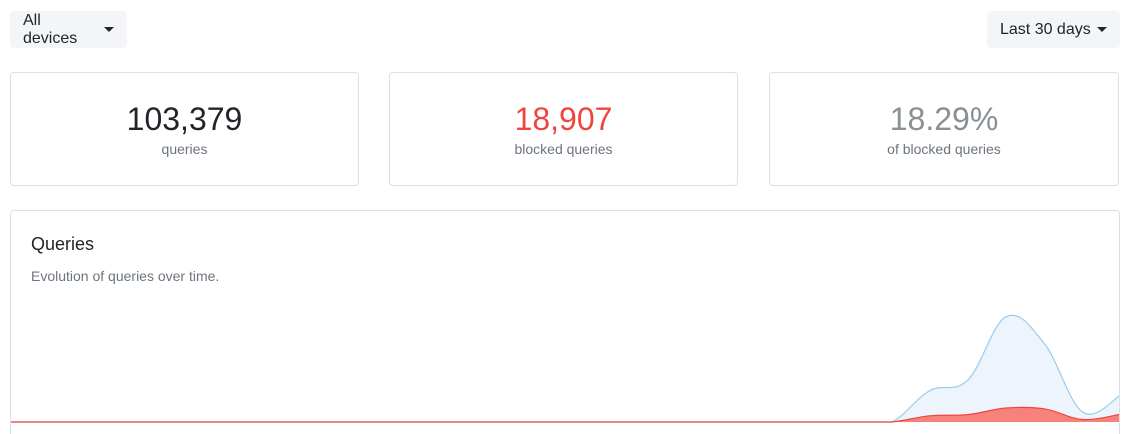 This screenshot has width=1131, height=434. What do you see at coordinates (944, 119) in the screenshot?
I see `blocked-percentage-value: 18.29%` at bounding box center [944, 119].